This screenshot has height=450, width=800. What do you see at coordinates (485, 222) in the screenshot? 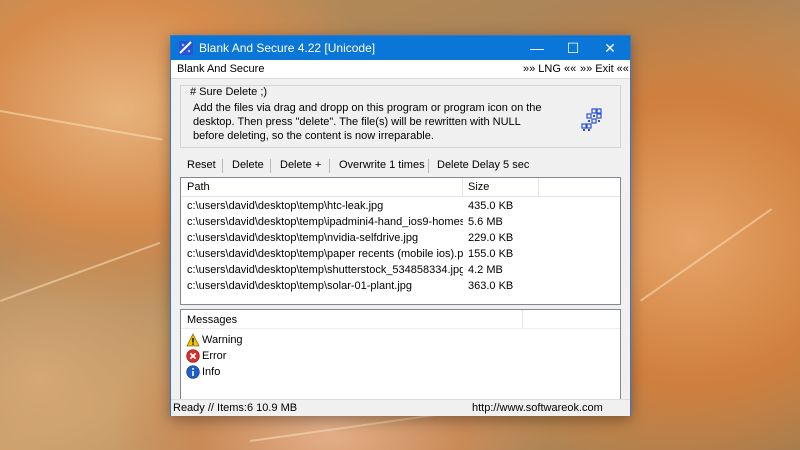
I see `file-size: 5.6 MB` at bounding box center [485, 222].